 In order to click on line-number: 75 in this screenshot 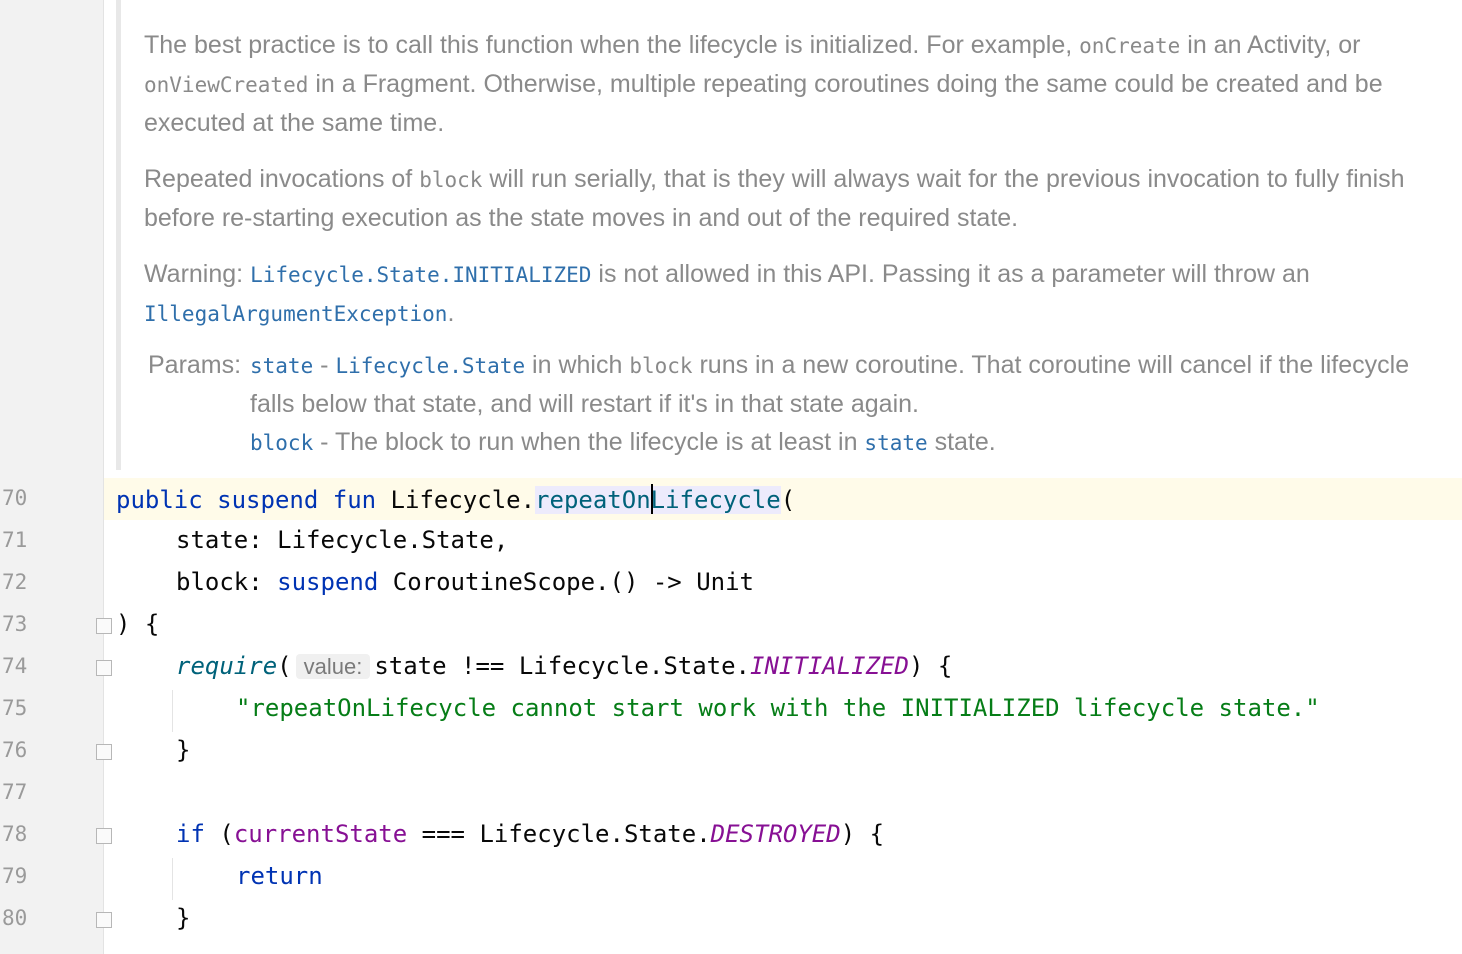, I will do `click(22, 708)`.